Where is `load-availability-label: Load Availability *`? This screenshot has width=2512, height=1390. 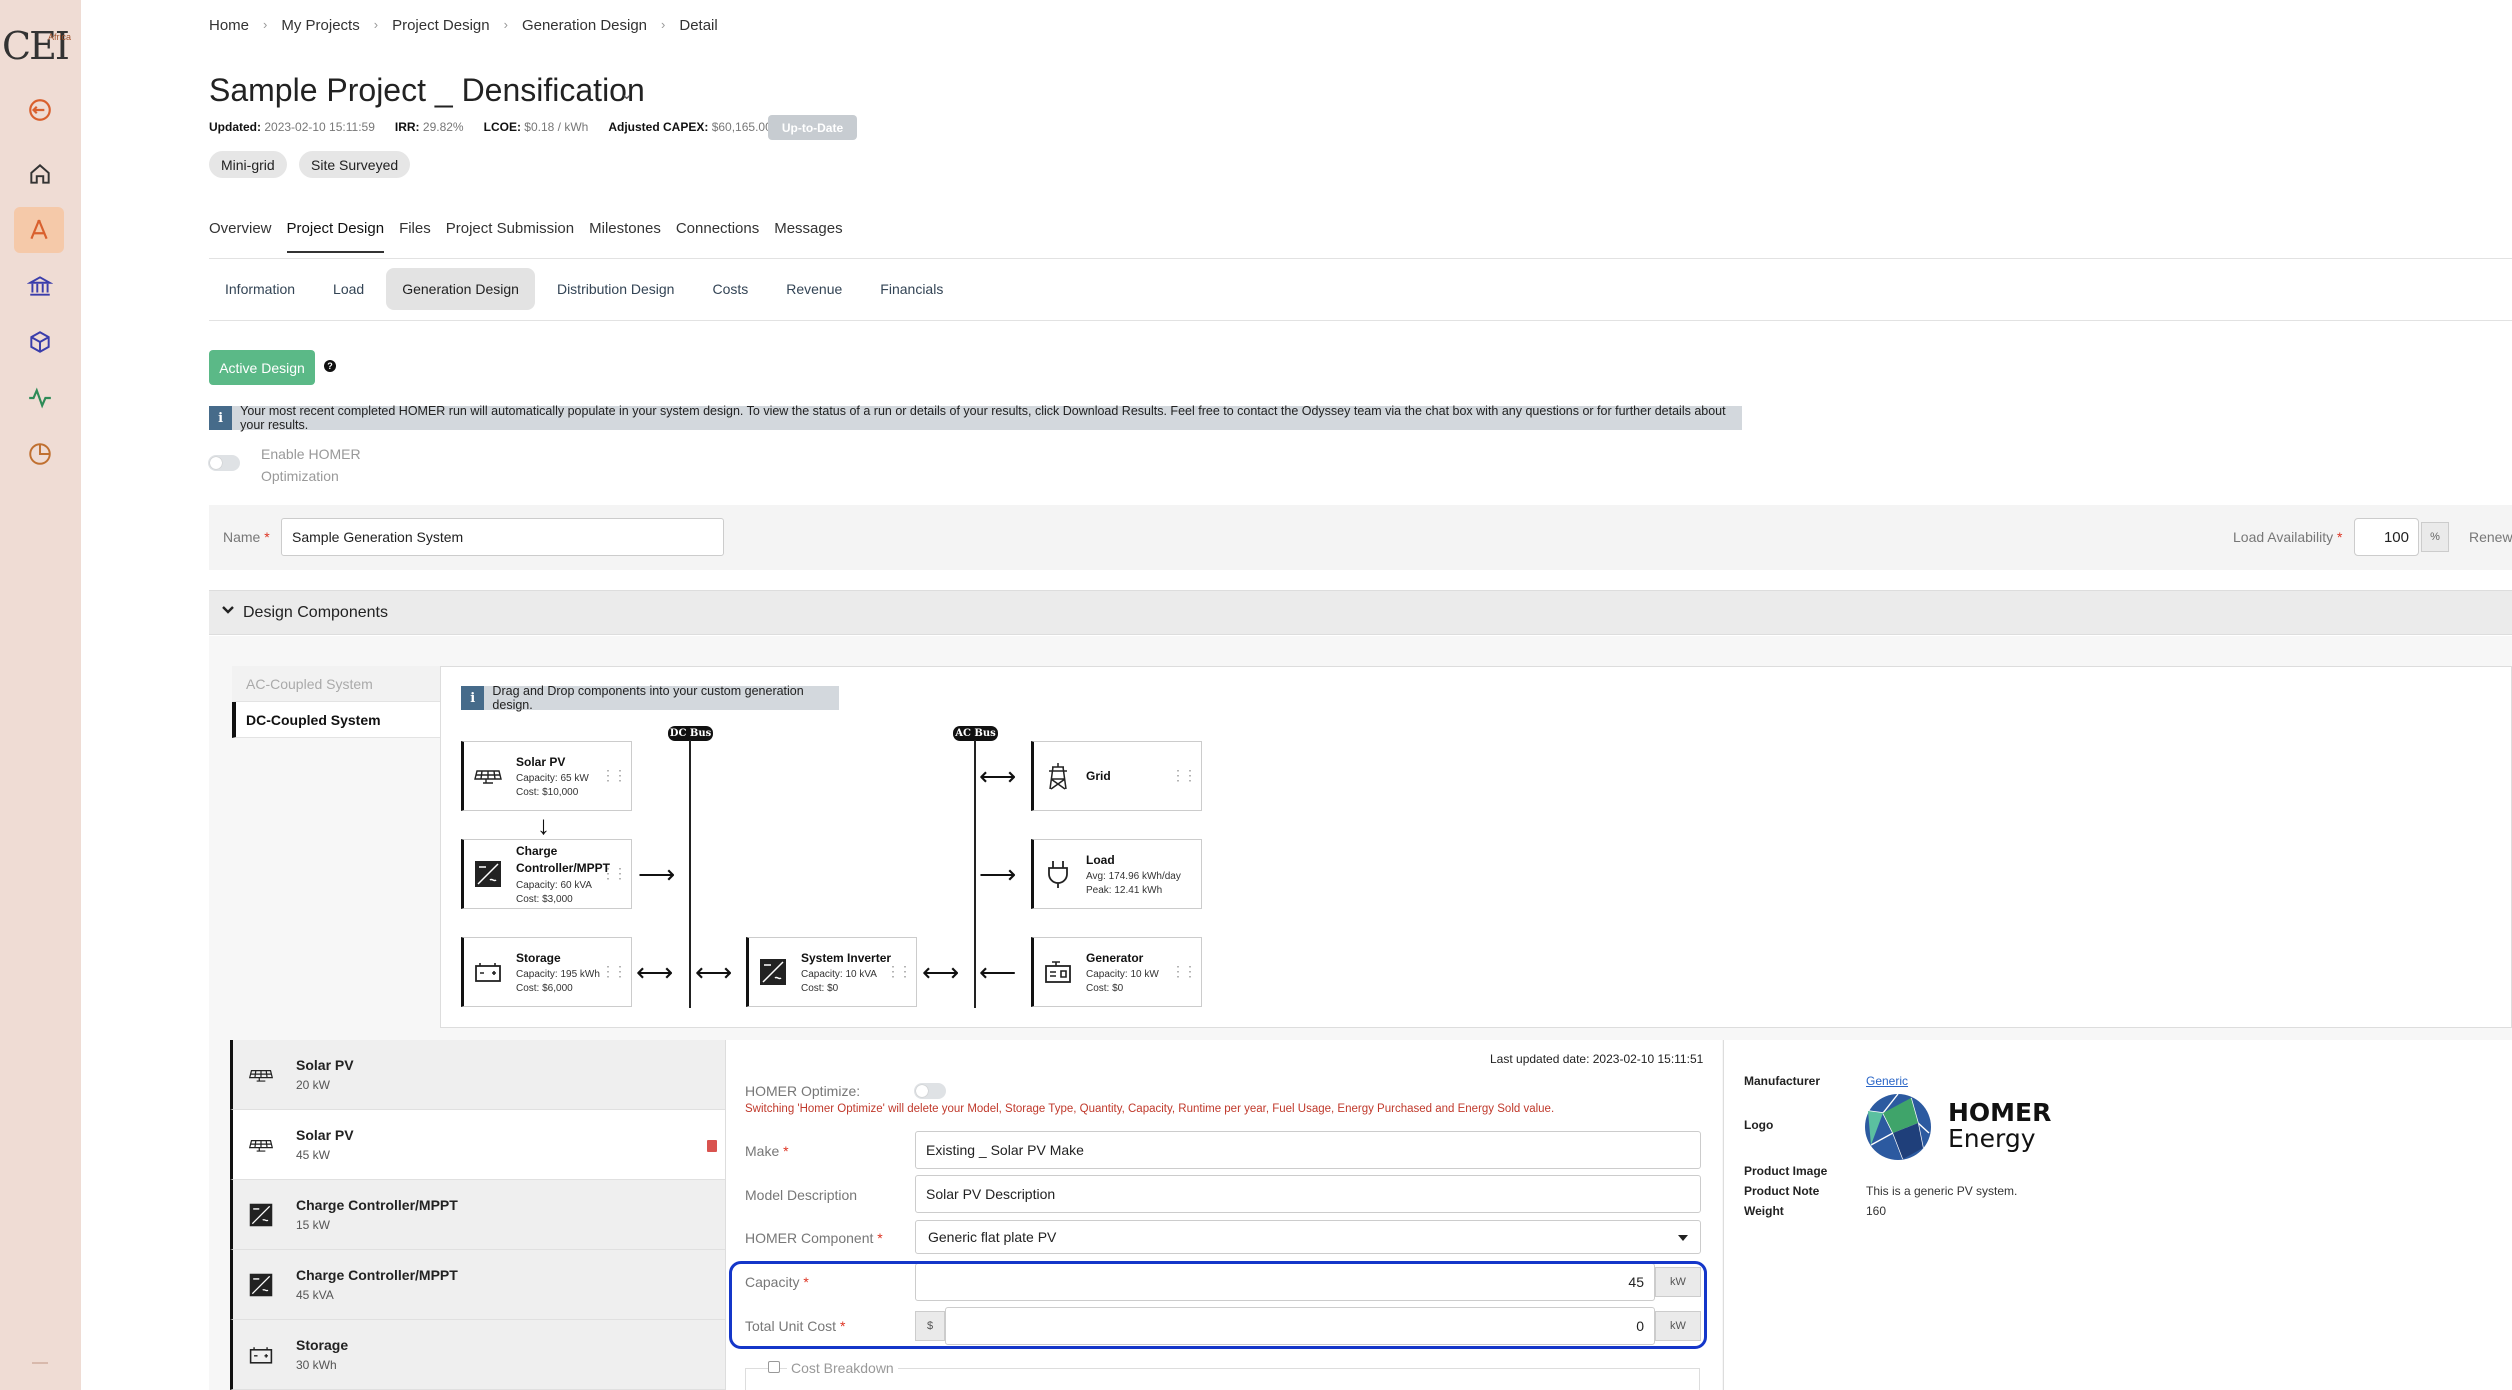
load-availability-label: Load Availability * is located at coordinates (2288, 537).